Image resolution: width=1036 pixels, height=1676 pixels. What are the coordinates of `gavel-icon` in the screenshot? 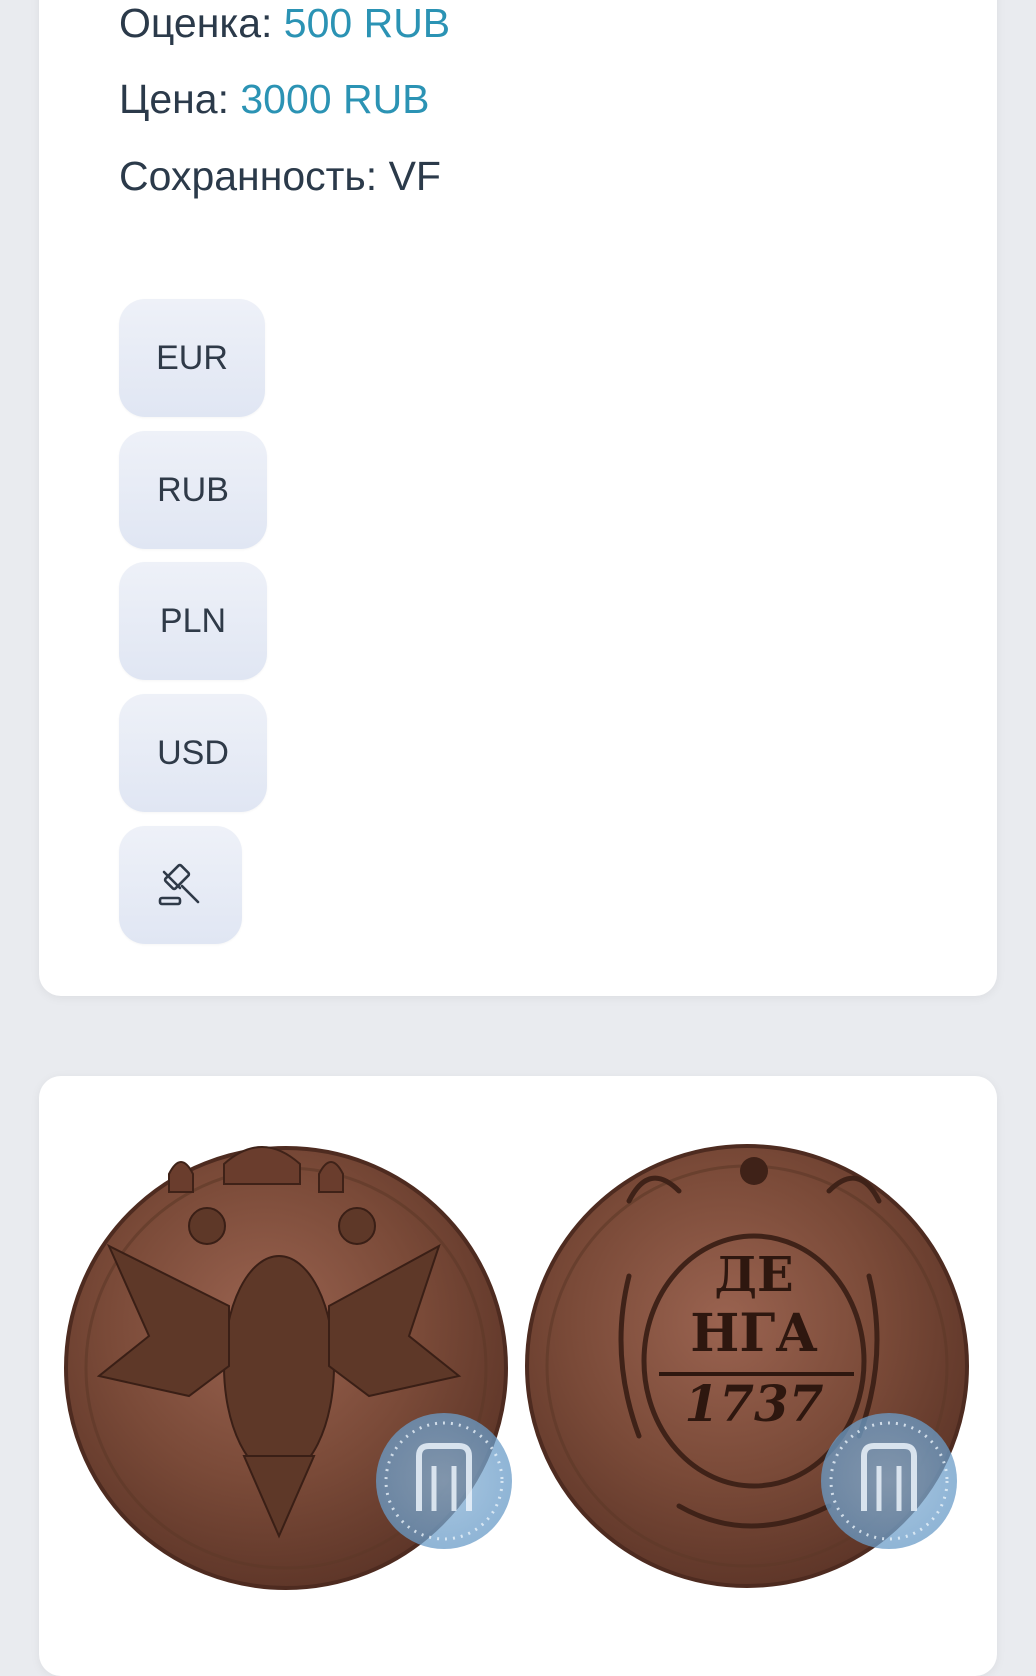 It's located at (178, 884).